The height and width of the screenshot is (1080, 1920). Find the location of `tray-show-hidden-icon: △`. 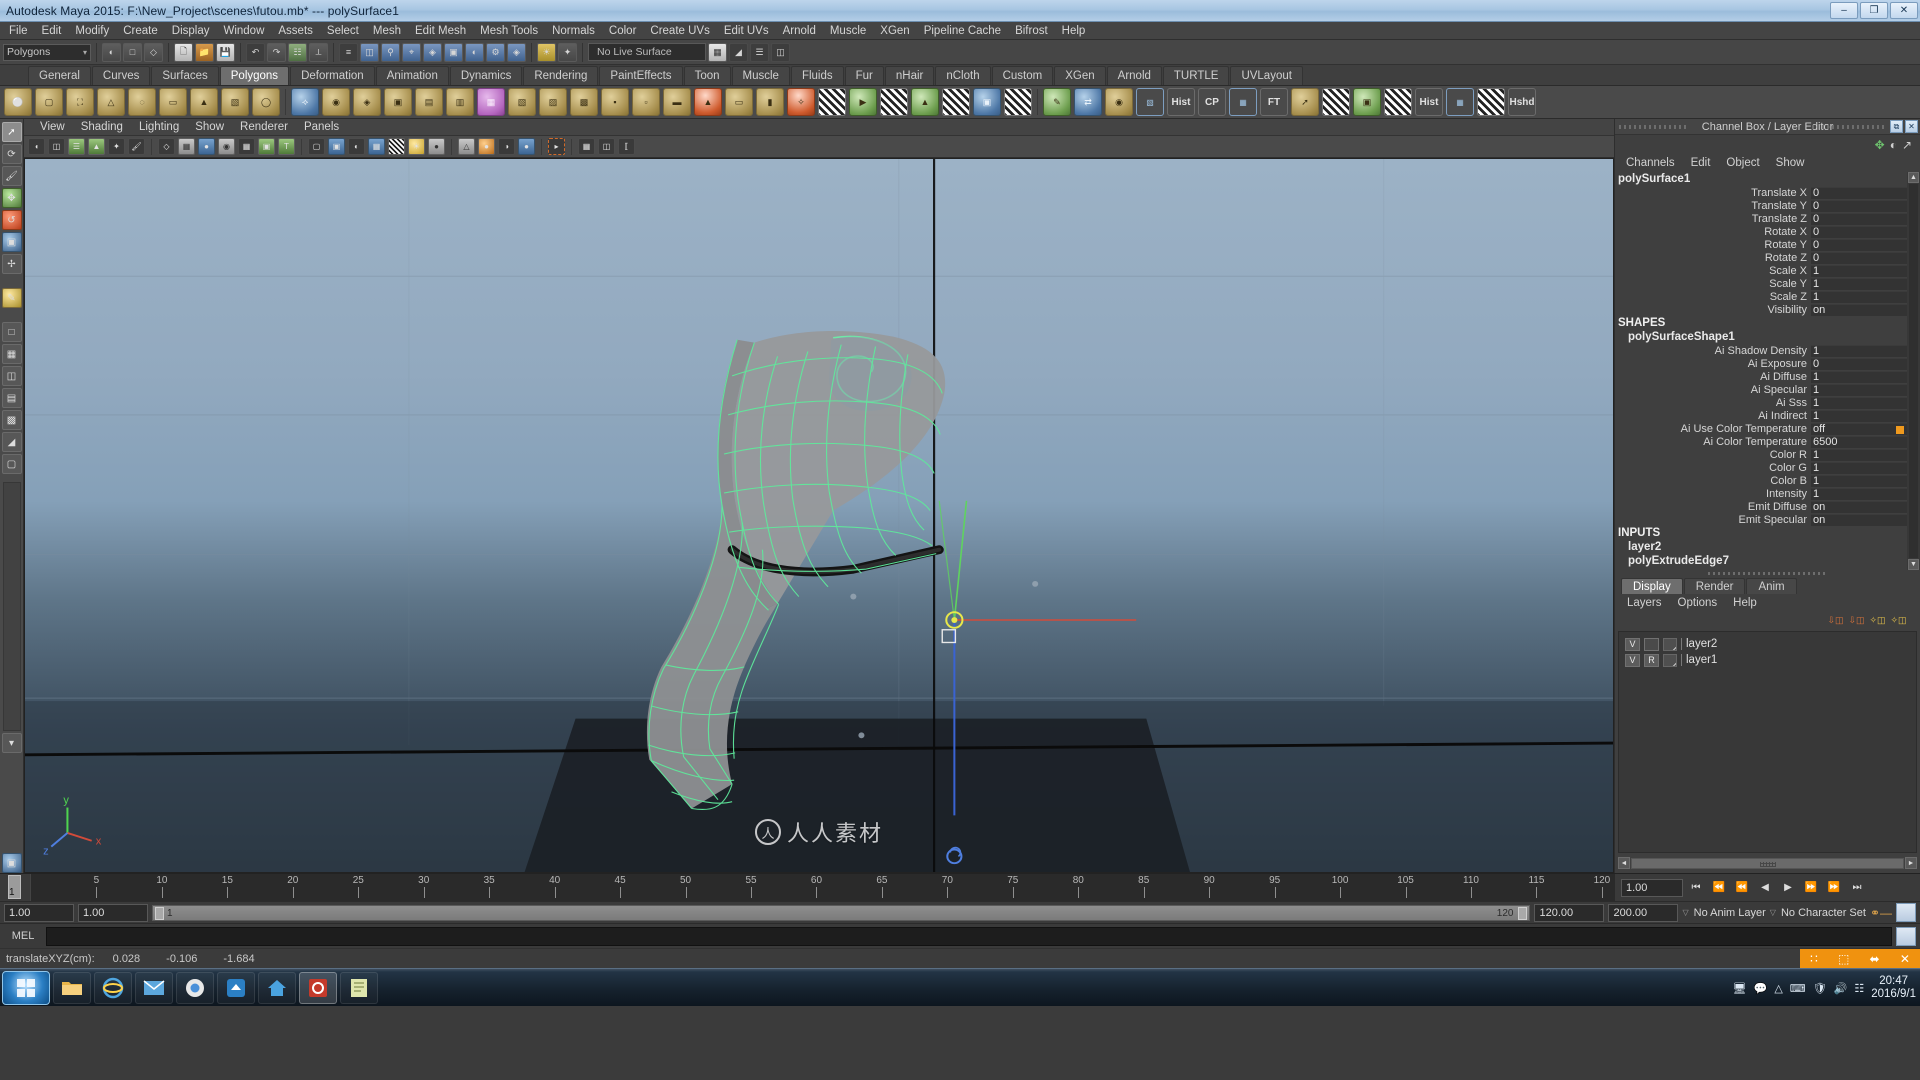

tray-show-hidden-icon: △ is located at coordinates (1778, 988).